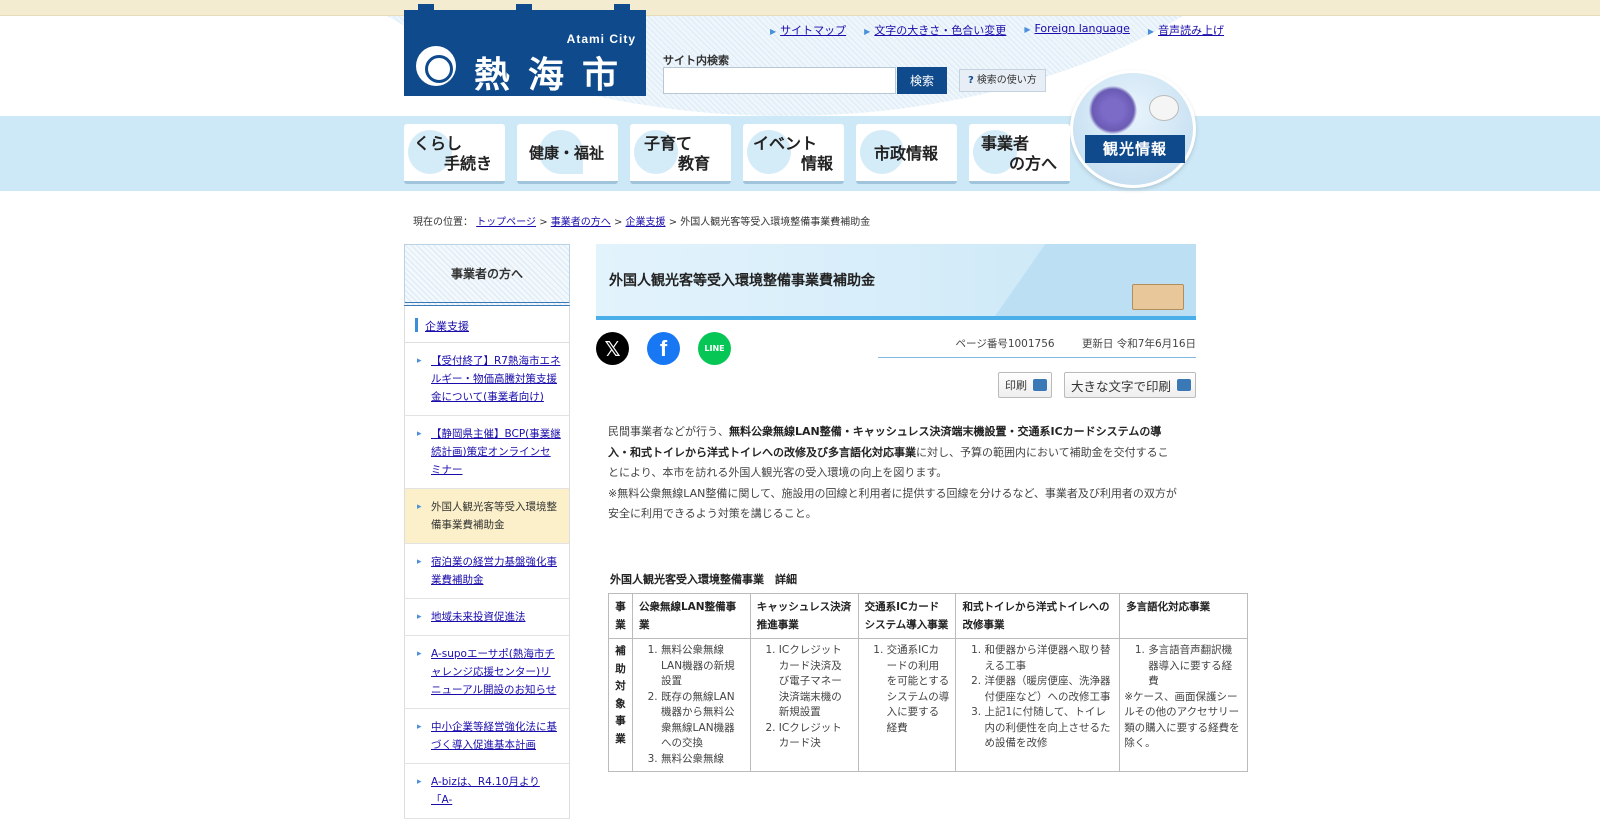  I want to click on tourism-info-button: 観光情報, so click(1133, 129).